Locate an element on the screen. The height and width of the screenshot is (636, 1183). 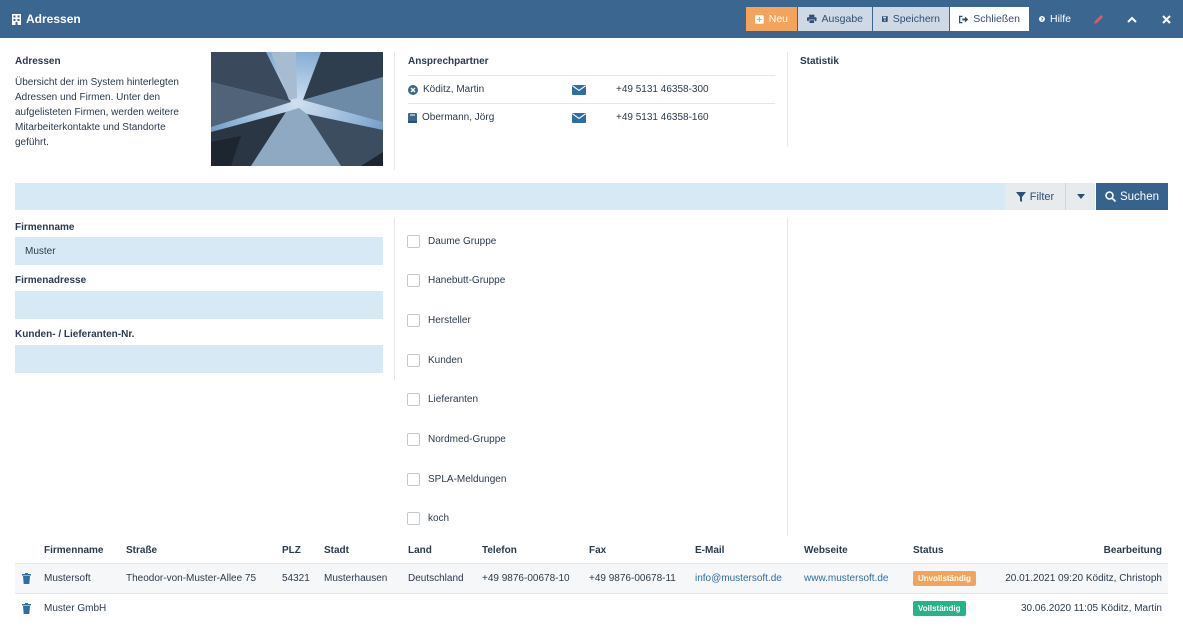
new-button: Neu is located at coordinates (771, 19).